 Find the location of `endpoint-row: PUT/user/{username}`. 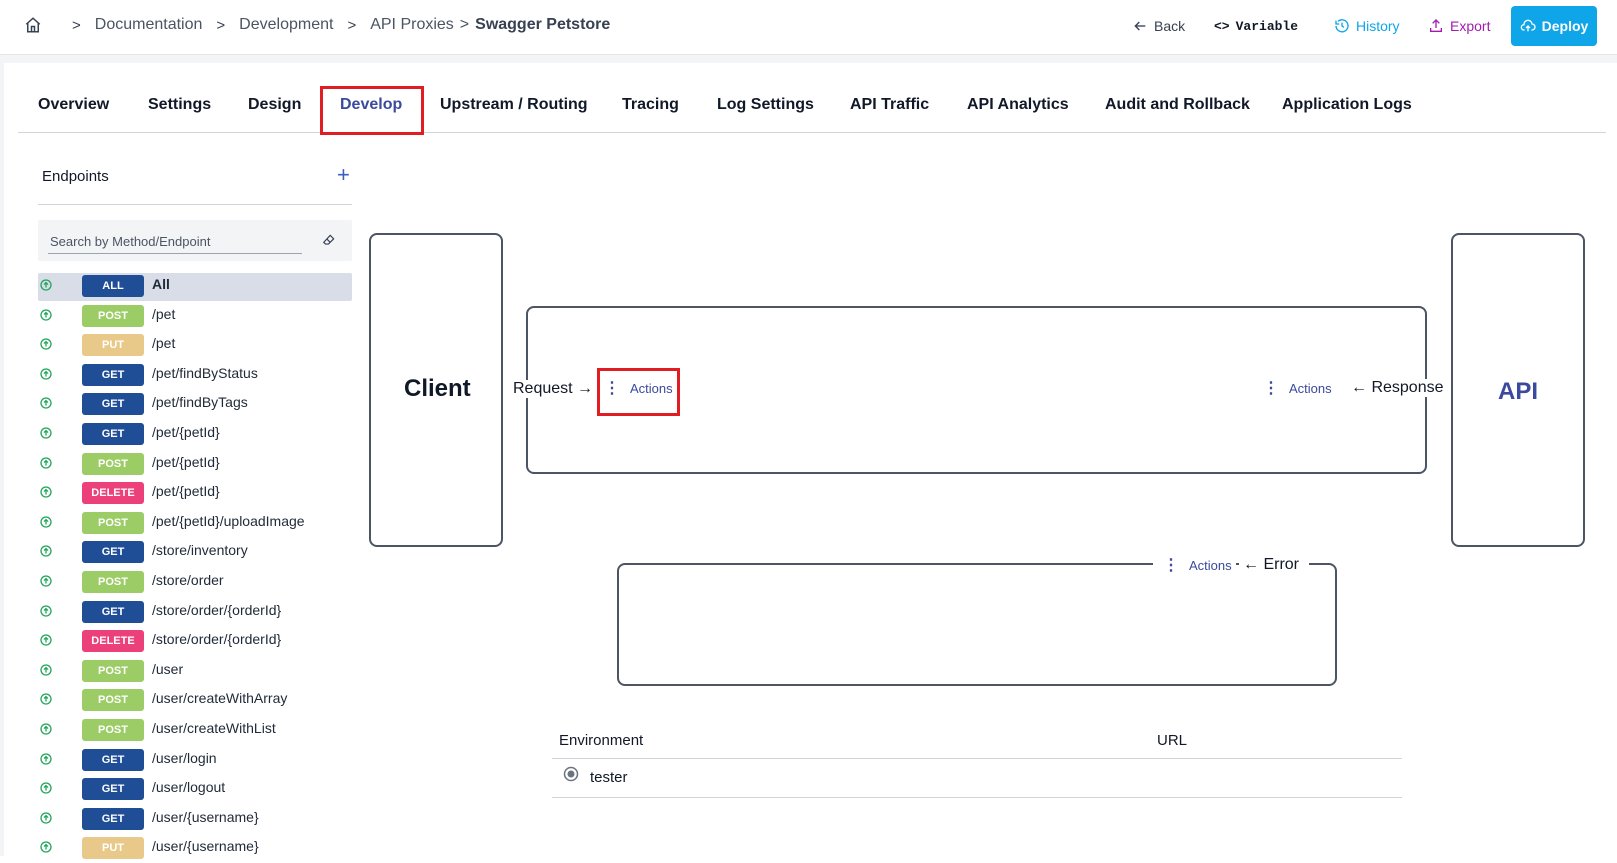

endpoint-row: PUT/user/{username} is located at coordinates (195, 849).